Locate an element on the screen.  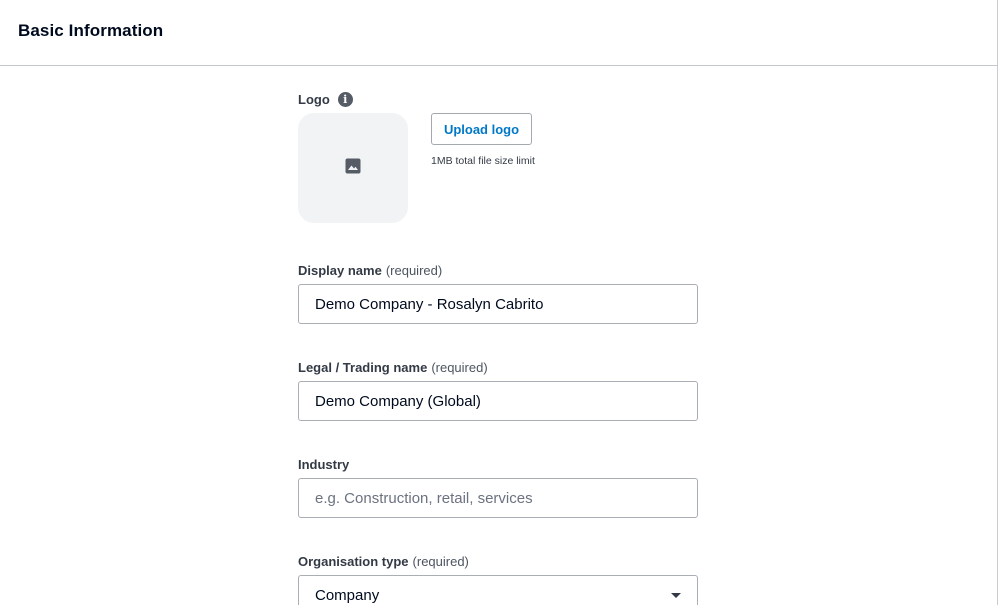
industry-label-row: Industry is located at coordinates (498, 464).